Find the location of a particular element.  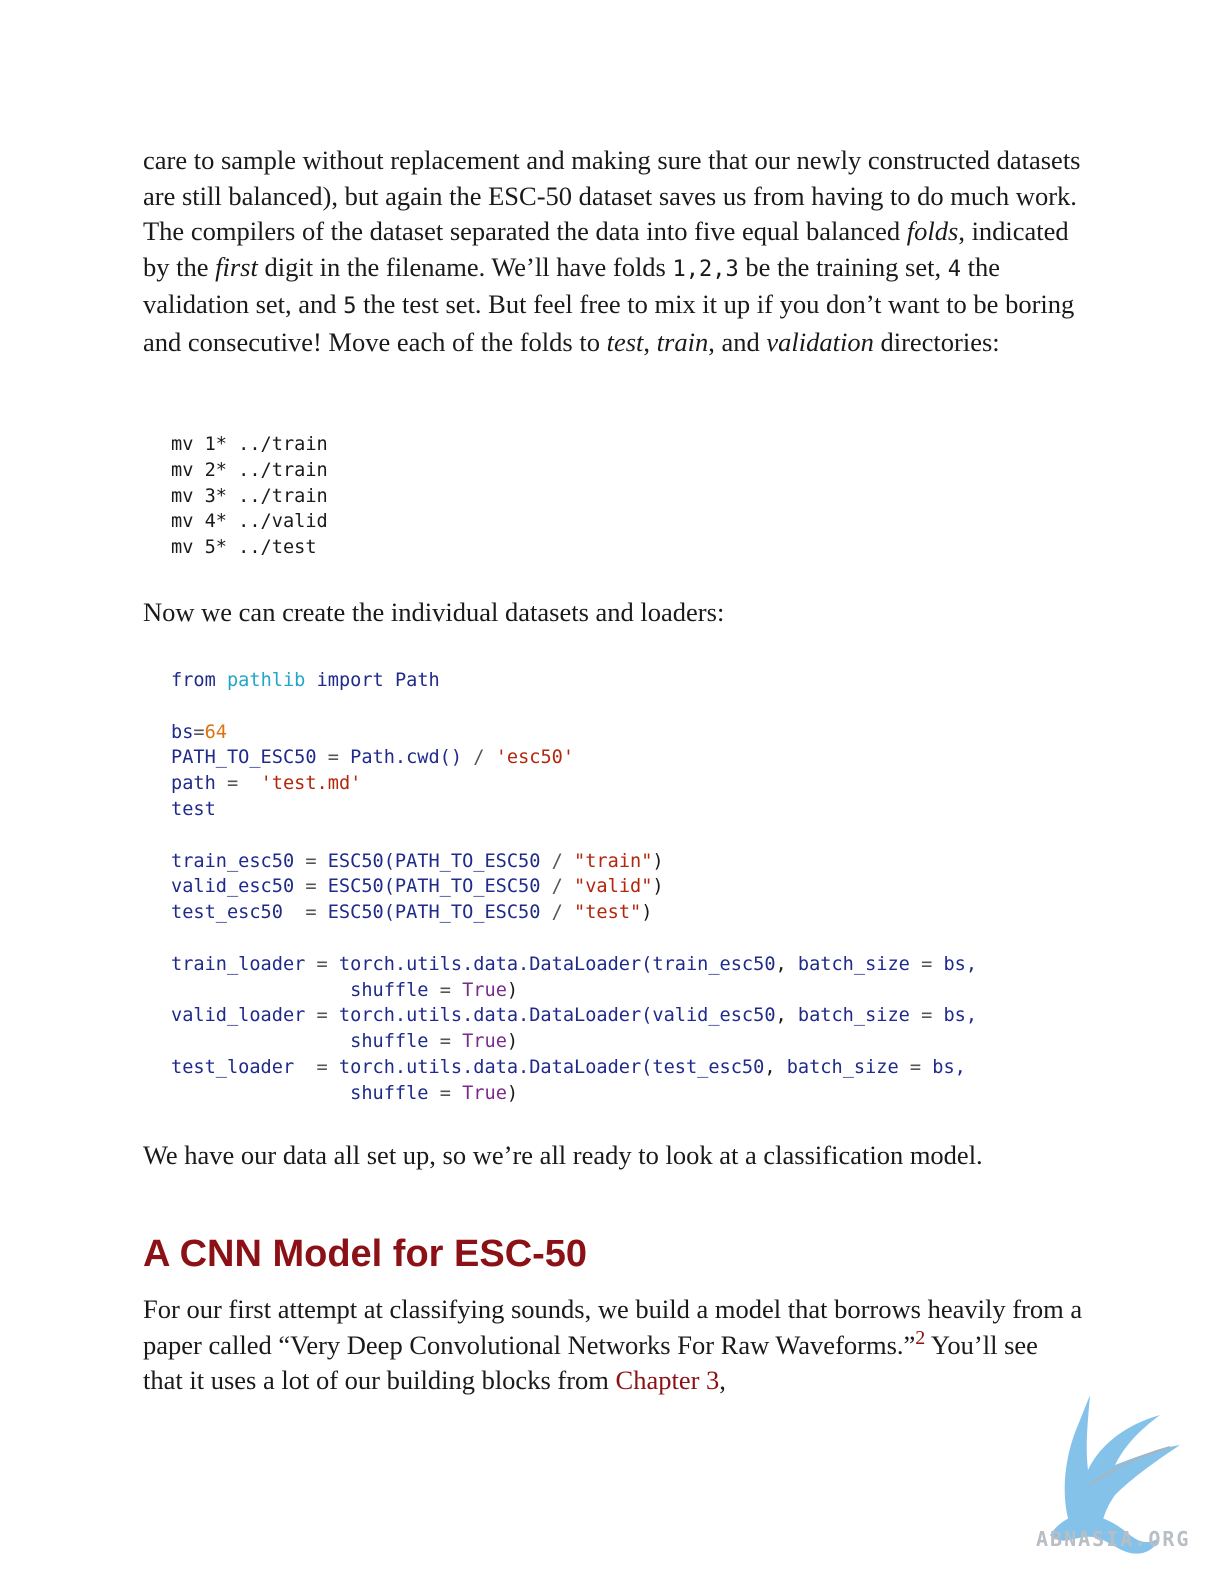

watermark-text: ABNASIA.ORG is located at coordinates (1113, 1539).